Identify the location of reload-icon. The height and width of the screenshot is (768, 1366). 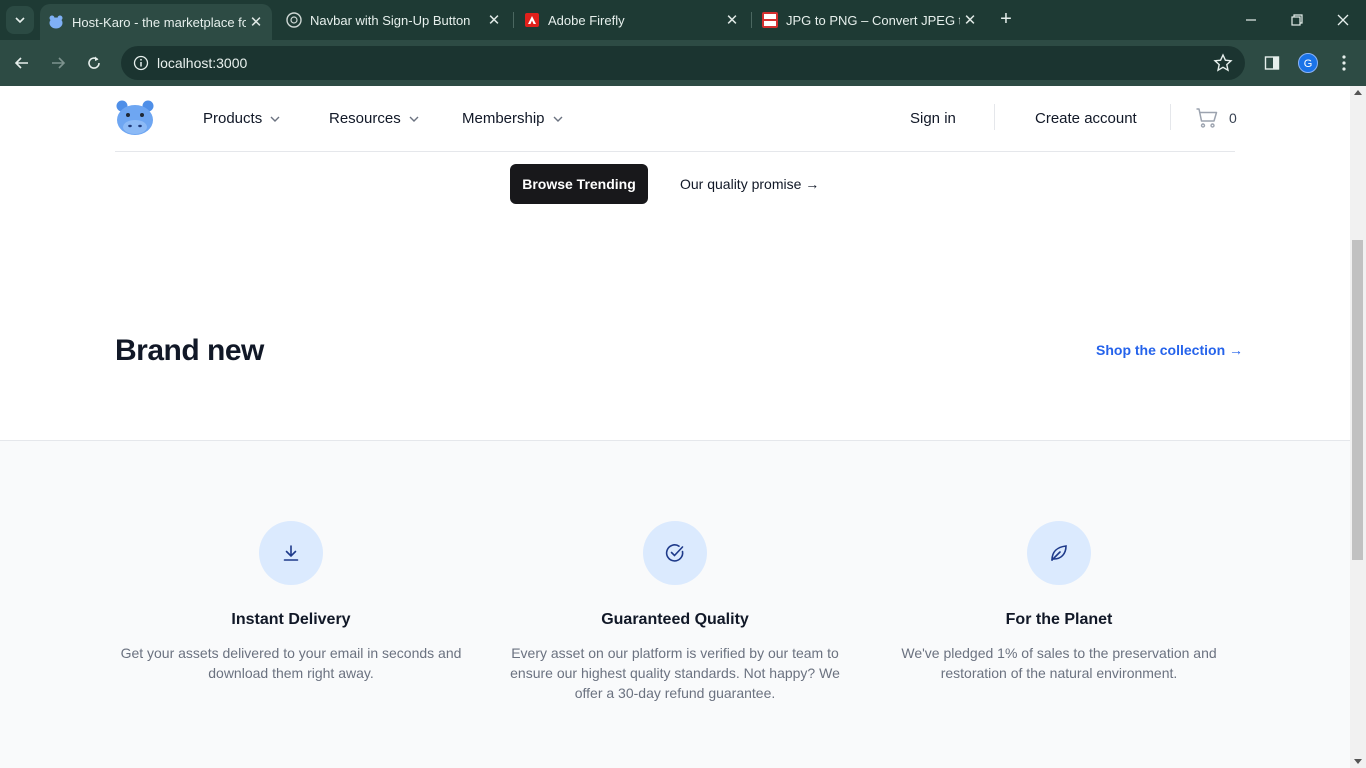
(94, 62).